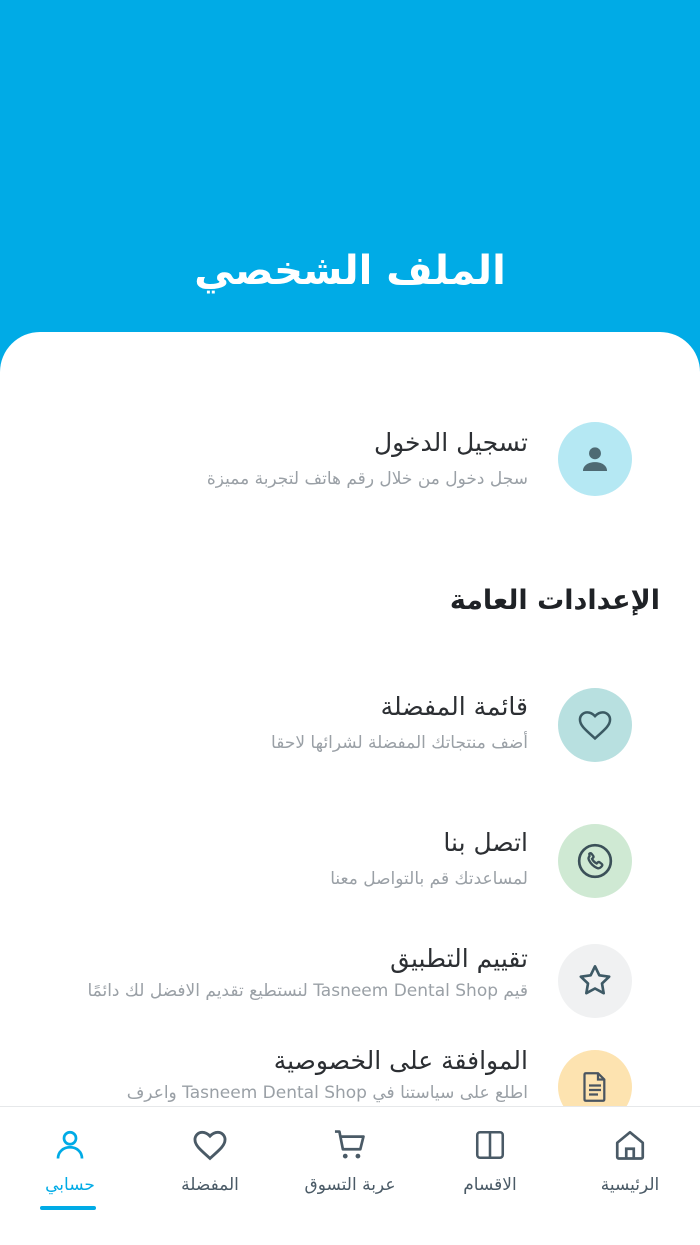  Describe the element at coordinates (490, 1145) in the screenshot. I see `columns-icon` at that location.